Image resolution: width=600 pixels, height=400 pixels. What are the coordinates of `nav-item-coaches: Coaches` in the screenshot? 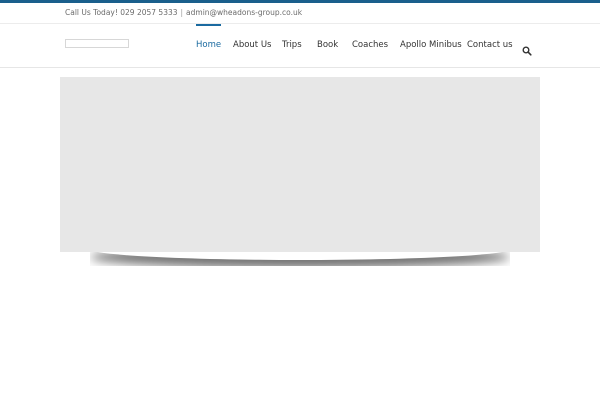 It's located at (370, 45).